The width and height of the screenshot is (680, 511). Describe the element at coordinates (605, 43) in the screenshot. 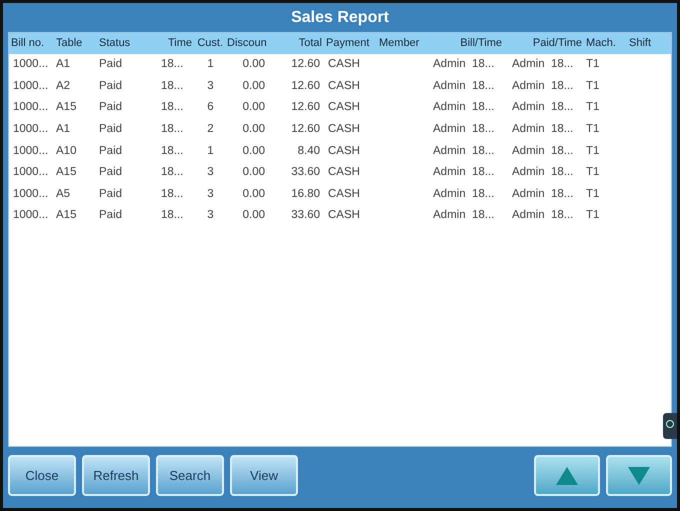

I see `column-header: Mach.` at that location.